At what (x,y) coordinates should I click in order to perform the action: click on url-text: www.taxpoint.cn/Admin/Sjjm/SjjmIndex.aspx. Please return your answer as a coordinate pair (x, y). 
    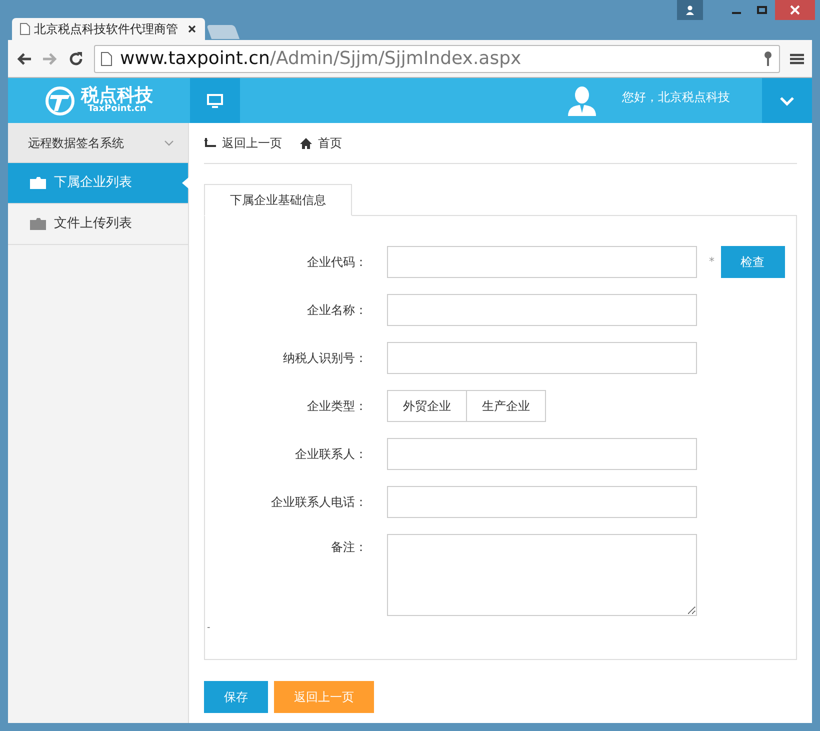
    Looking at the image, I should click on (321, 59).